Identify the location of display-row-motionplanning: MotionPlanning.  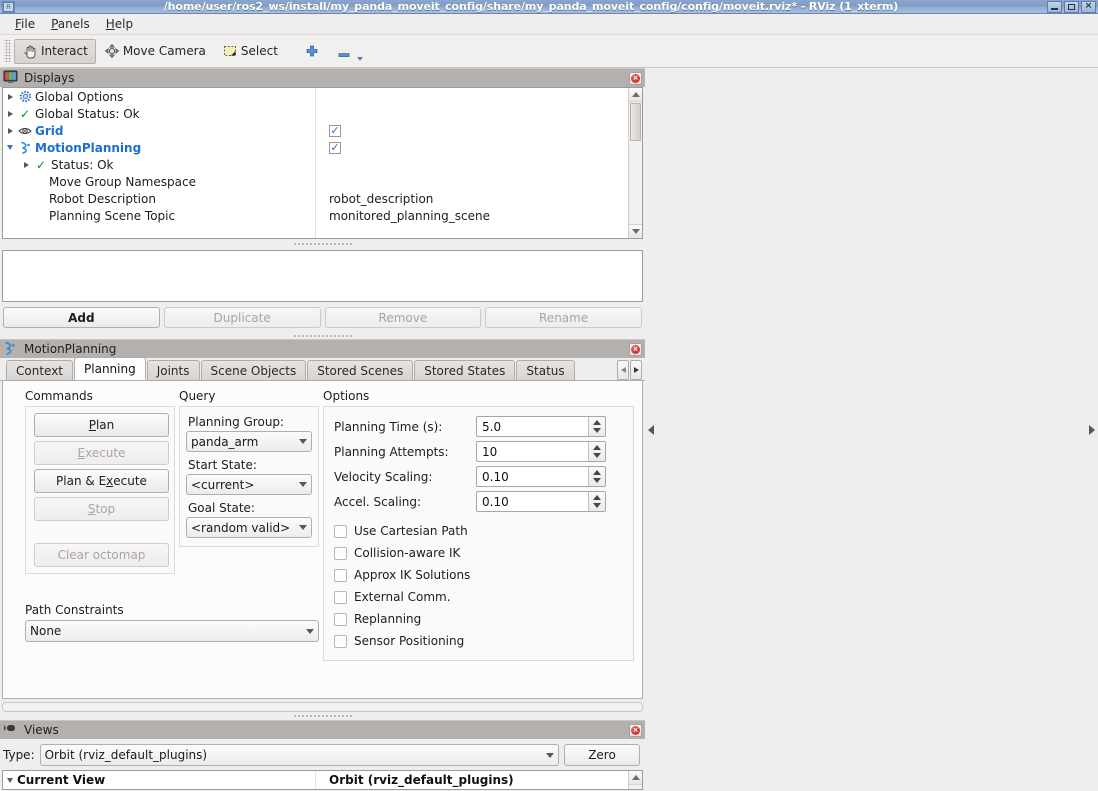
(159, 147).